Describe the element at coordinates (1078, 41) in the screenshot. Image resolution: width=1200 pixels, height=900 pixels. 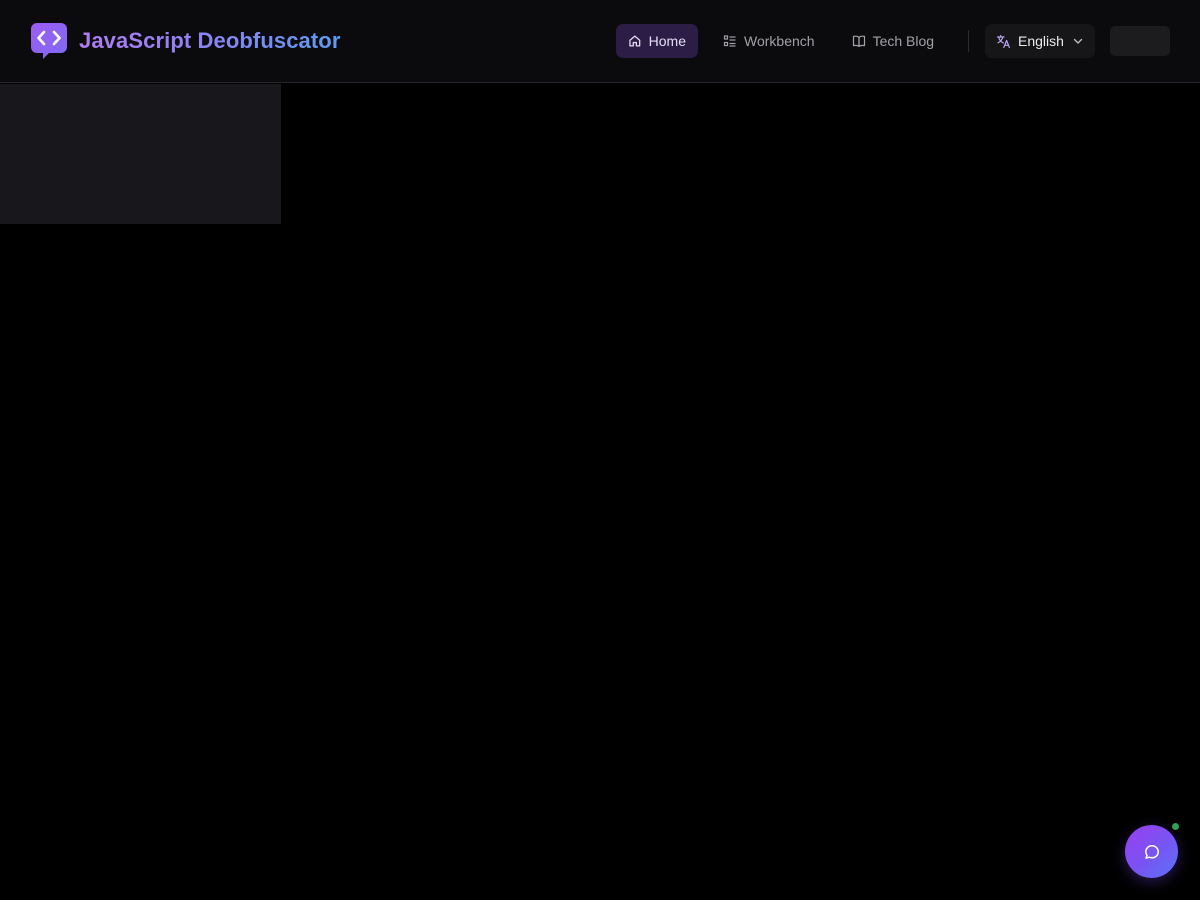
I see `chevron-down-icon` at that location.